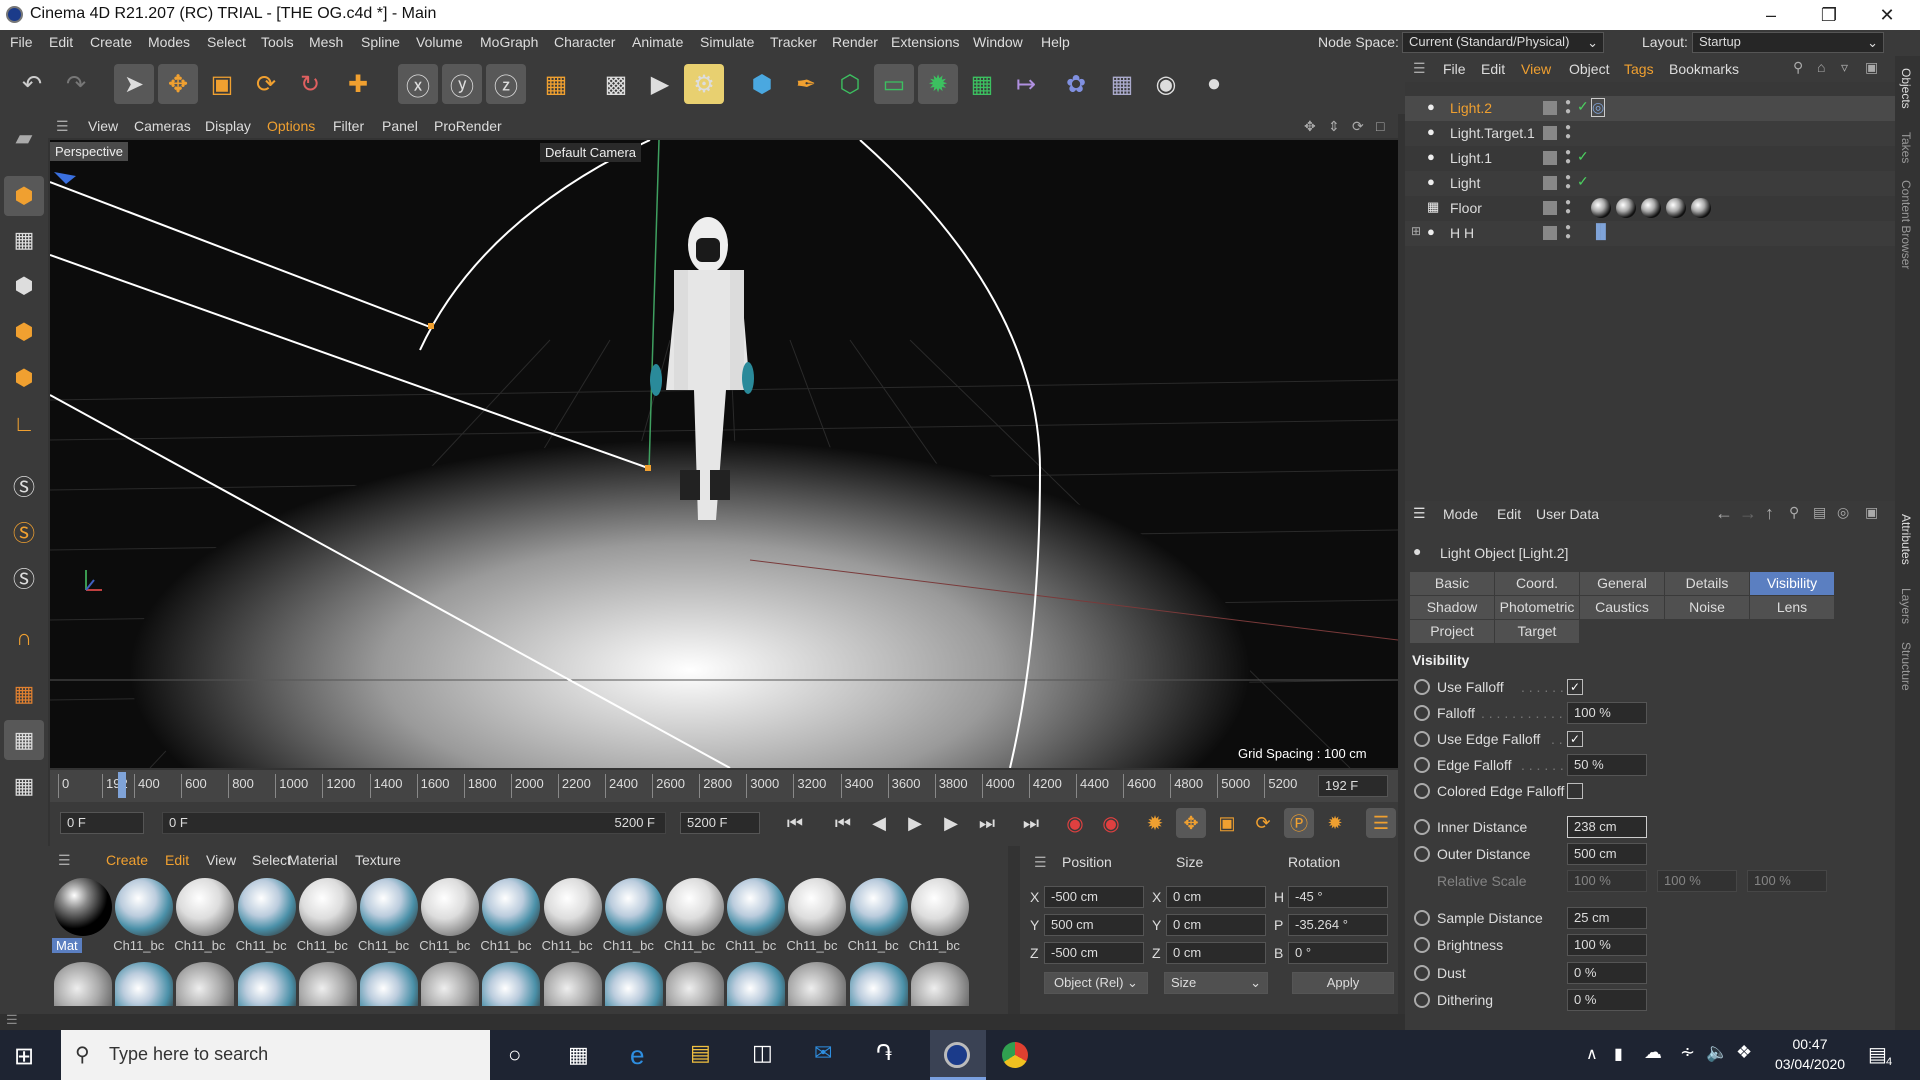  Describe the element at coordinates (380, 42) in the screenshot. I see `menu-spline: Spline` at that location.